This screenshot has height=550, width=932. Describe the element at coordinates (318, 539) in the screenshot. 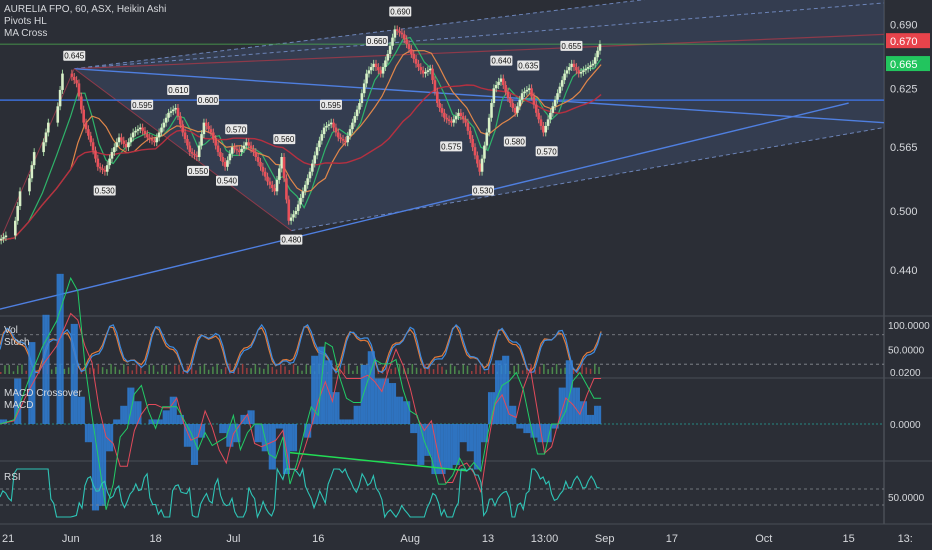

I see `time-tick-4: 16` at that location.